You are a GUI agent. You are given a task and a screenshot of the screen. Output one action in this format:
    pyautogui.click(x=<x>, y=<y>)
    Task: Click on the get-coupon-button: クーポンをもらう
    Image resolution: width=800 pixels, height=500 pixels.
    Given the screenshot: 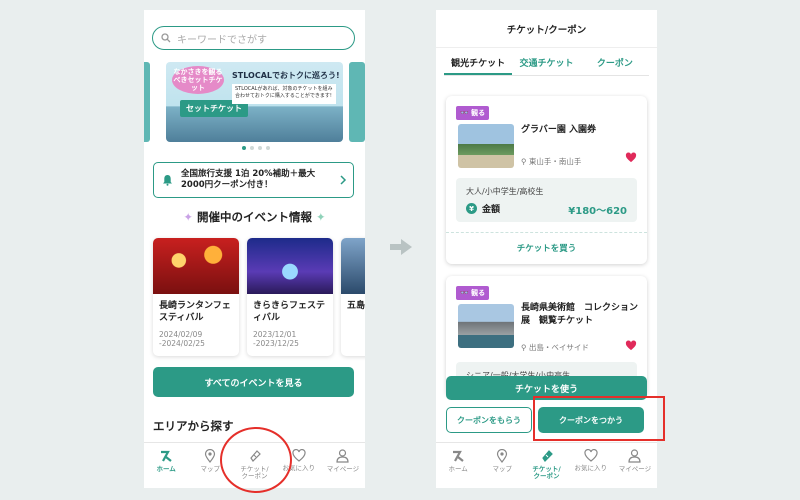 What is the action you would take?
    pyautogui.click(x=489, y=420)
    